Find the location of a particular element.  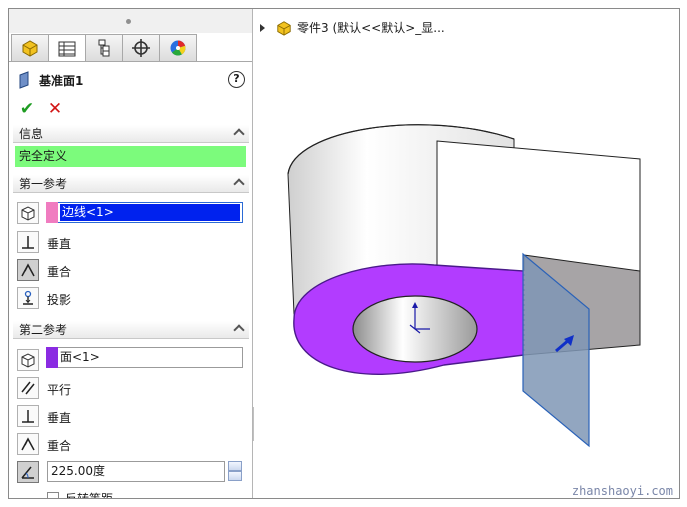

first-option-perpendicular: 垂直 is located at coordinates (59, 244).